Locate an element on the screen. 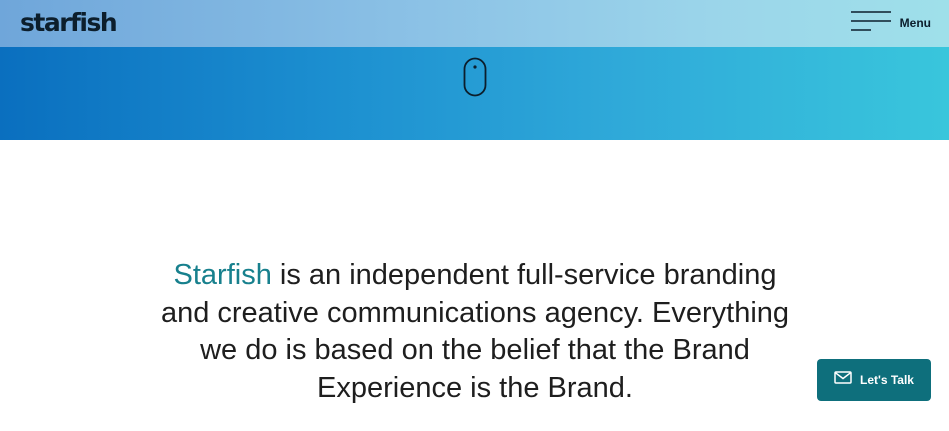 The image size is (949, 431). brand-name: Starfish is located at coordinates (222, 275).